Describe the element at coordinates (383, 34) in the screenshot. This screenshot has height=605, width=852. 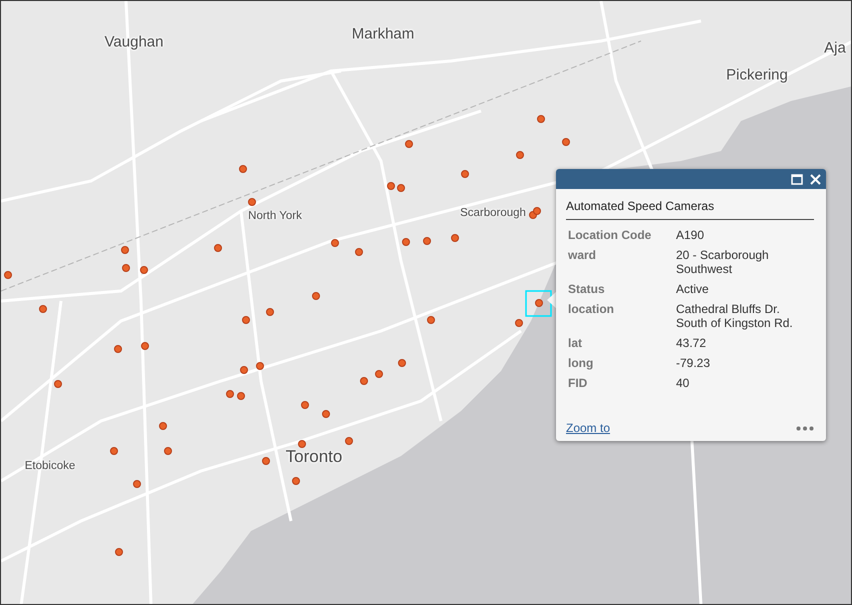
I see `place-label: Markham` at that location.